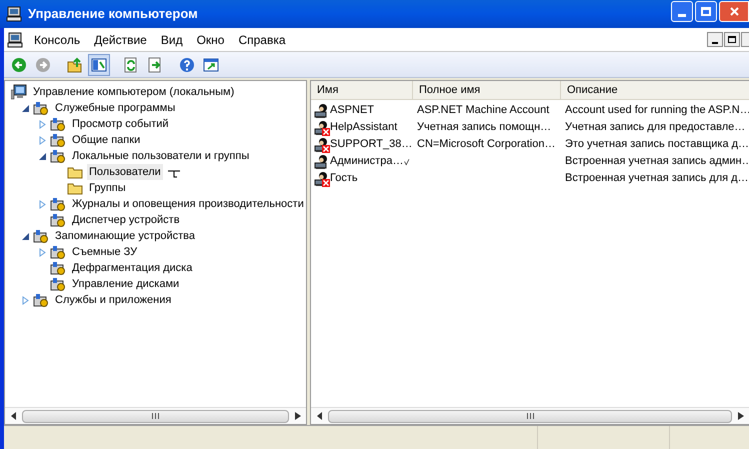 This screenshot has height=449, width=749. What do you see at coordinates (172, 39) in the screenshot?
I see `menu-item: Вид` at bounding box center [172, 39].